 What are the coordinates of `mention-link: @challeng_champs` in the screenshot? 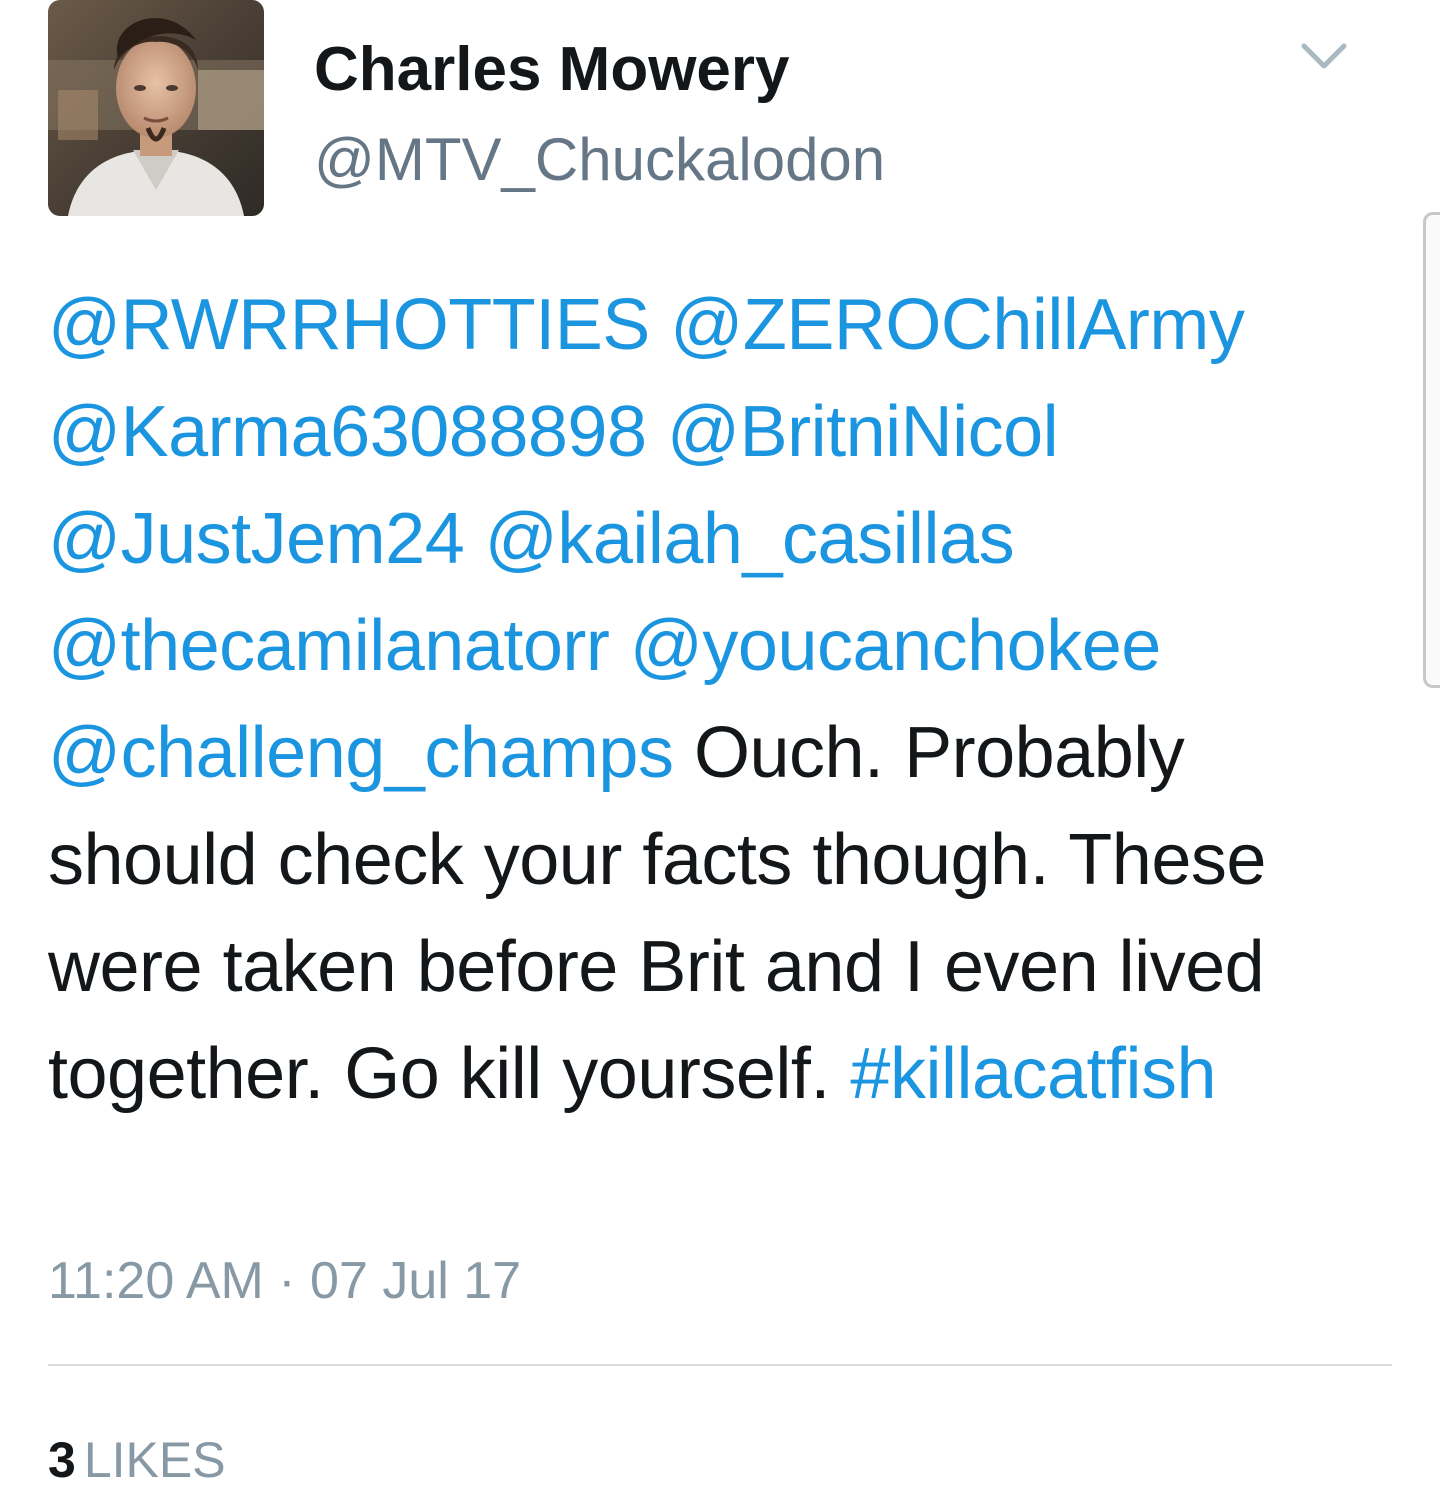 It's located at (361, 753).